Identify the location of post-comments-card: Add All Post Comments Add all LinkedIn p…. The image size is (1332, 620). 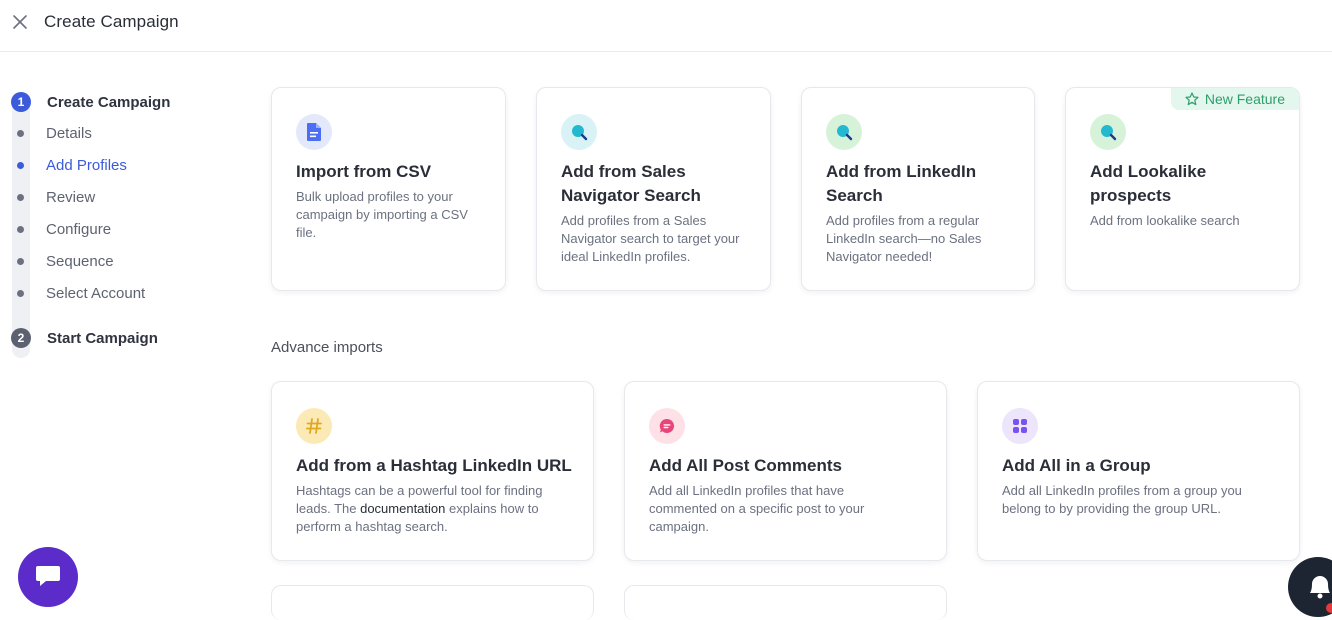
(785, 471).